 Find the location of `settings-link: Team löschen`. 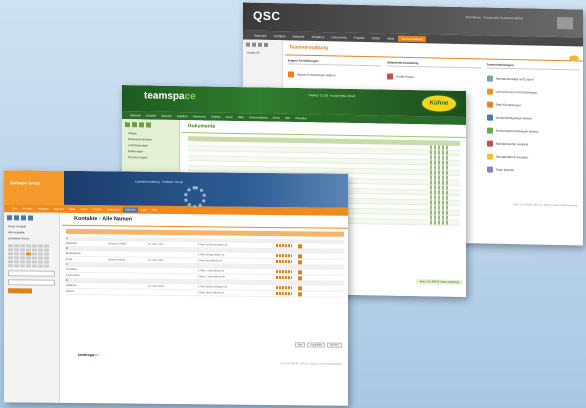

settings-link: Team löschen is located at coordinates (533, 170).